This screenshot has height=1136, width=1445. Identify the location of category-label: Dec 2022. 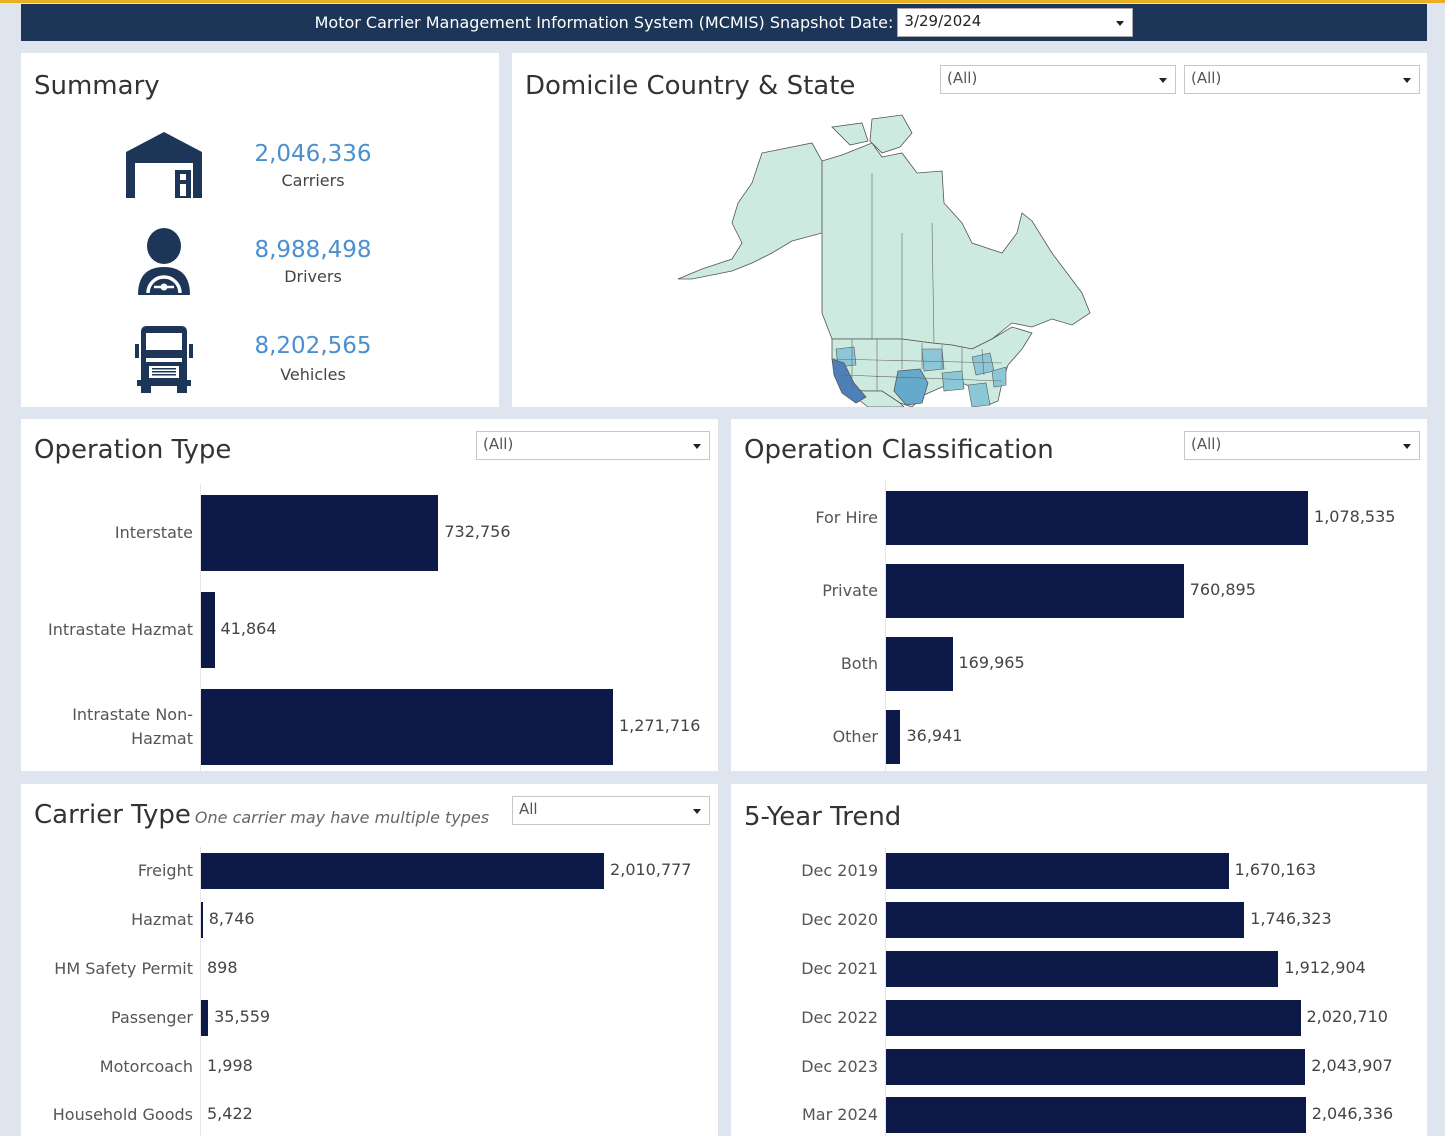
(839, 1017).